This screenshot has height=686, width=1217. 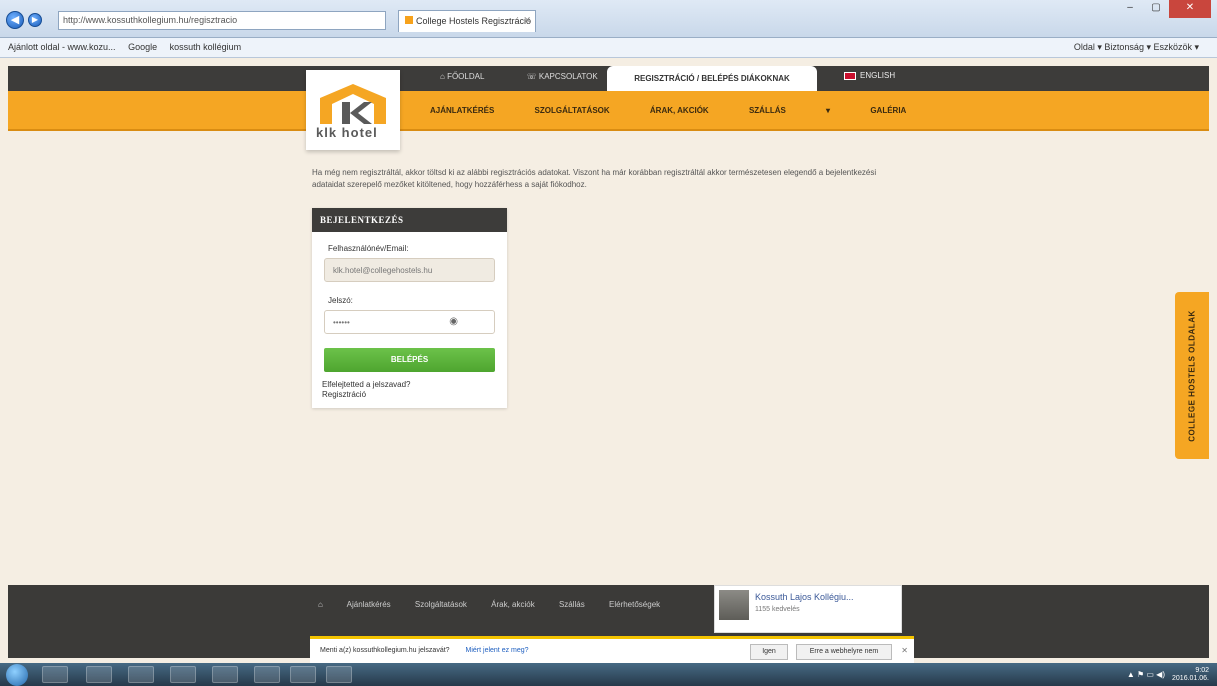 I want to click on favorite-item: kossuth kollégium, so click(x=206, y=47).